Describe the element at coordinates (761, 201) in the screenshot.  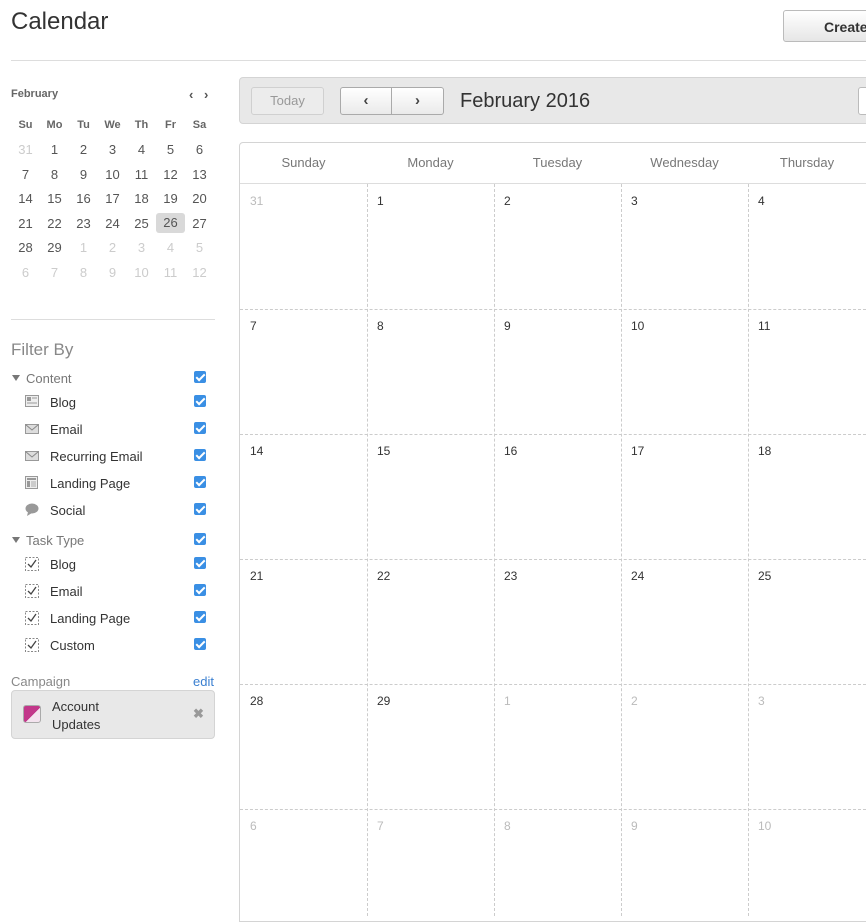
I see `day-cell-number: 4` at that location.